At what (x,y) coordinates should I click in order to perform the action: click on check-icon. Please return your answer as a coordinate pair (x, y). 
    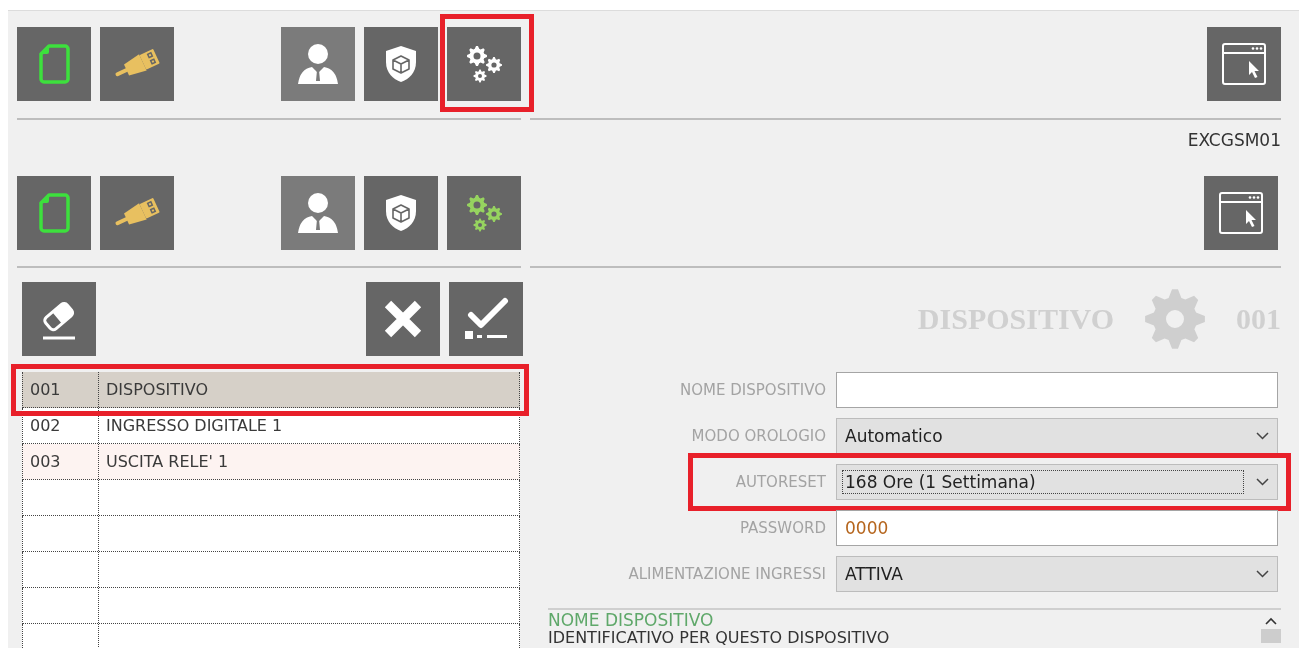
    Looking at the image, I should click on (486, 319).